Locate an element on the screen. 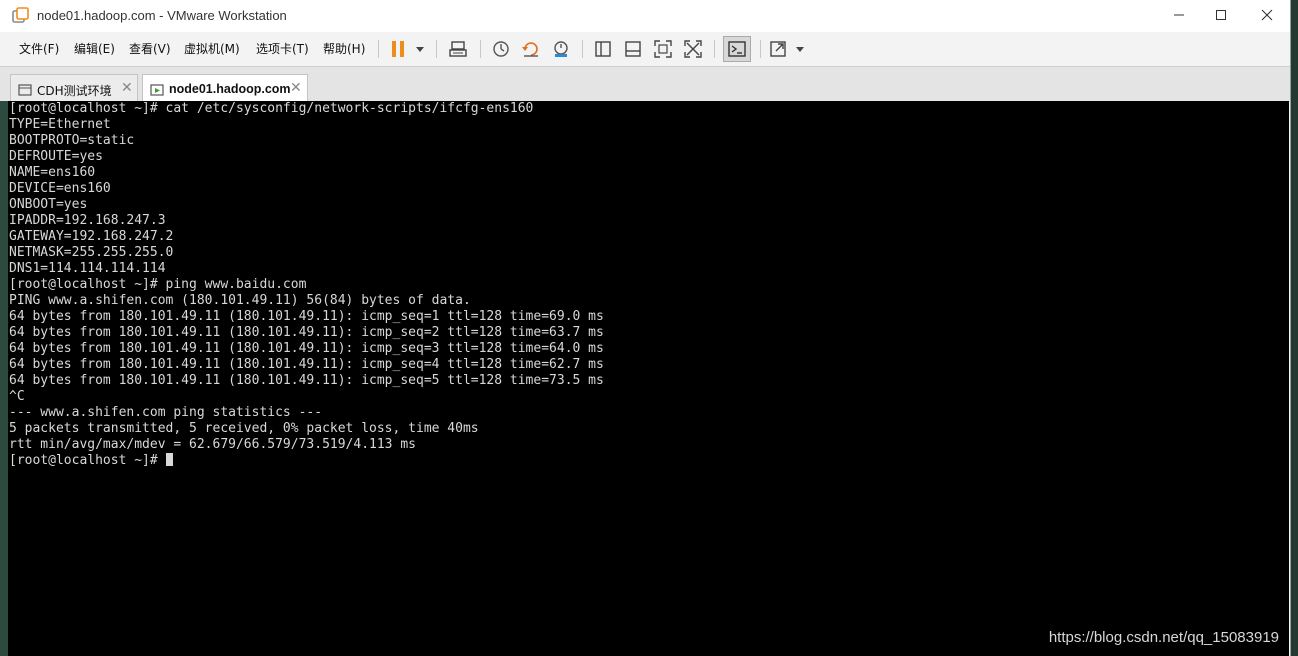 The width and height of the screenshot is (1298, 656). title-bar: node01.hadoop.com - VMware Workstation is located at coordinates (645, 16).